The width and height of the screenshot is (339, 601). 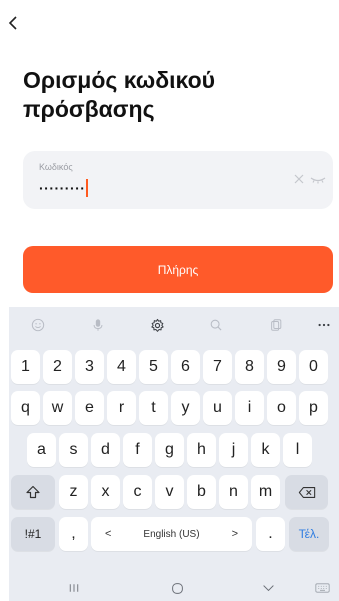 What do you see at coordinates (249, 367) in the screenshot?
I see `key-8: 8` at bounding box center [249, 367].